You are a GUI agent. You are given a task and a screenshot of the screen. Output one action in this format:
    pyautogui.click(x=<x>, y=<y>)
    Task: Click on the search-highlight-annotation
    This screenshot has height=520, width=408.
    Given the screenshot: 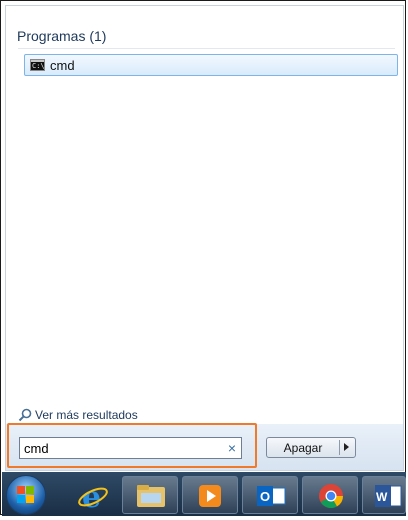 What is the action you would take?
    pyautogui.click(x=132, y=445)
    